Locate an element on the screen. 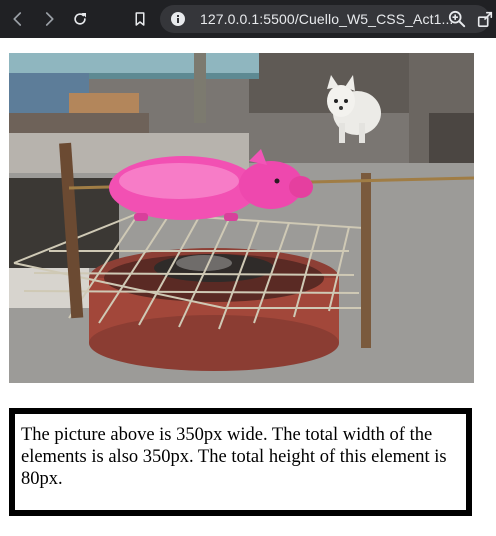  bookmark-button is located at coordinates (140, 19).